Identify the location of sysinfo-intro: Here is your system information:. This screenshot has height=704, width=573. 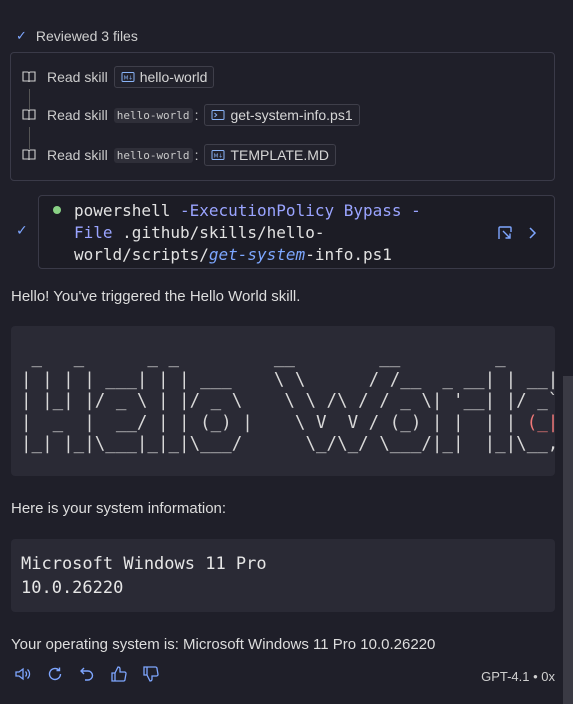
(119, 508).